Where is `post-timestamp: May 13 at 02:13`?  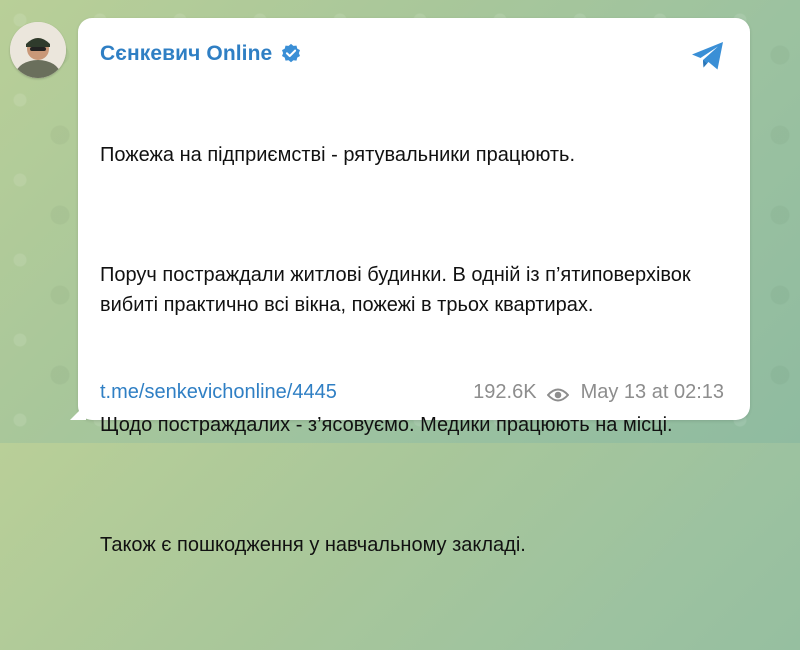 post-timestamp: May 13 at 02:13 is located at coordinates (652, 391).